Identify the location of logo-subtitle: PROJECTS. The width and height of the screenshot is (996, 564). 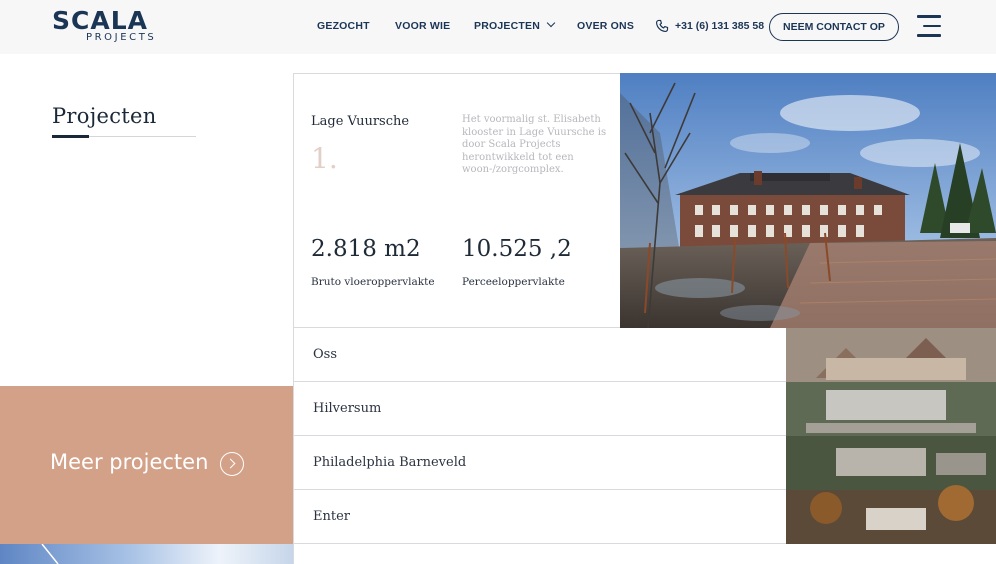
(121, 37).